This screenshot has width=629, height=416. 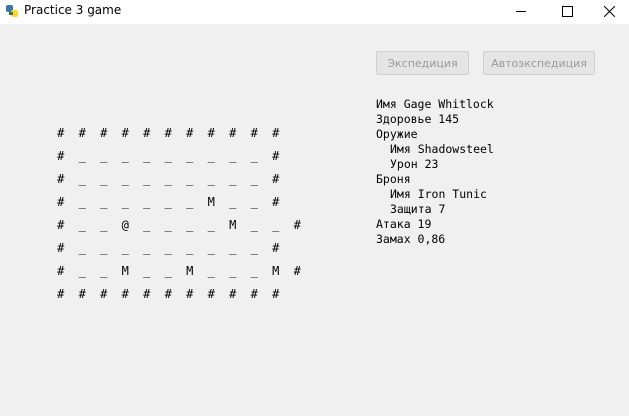 I want to click on minimize-button, so click(x=521, y=11).